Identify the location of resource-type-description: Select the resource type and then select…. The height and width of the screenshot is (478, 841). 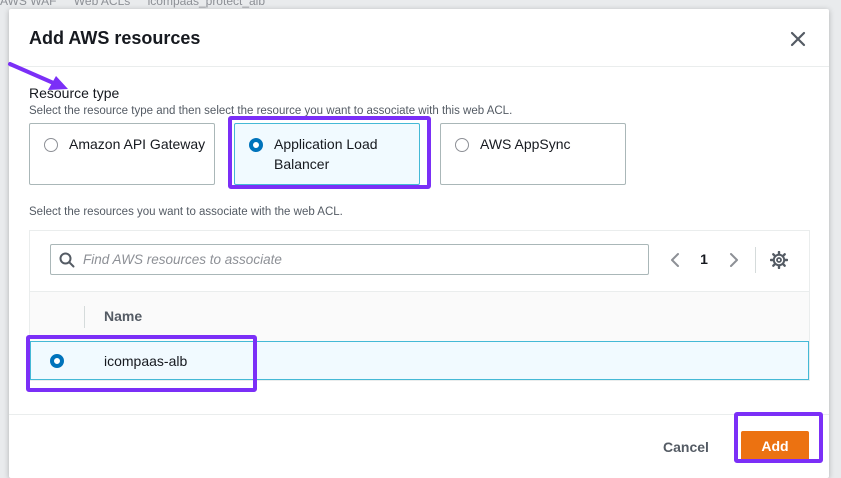
(271, 111).